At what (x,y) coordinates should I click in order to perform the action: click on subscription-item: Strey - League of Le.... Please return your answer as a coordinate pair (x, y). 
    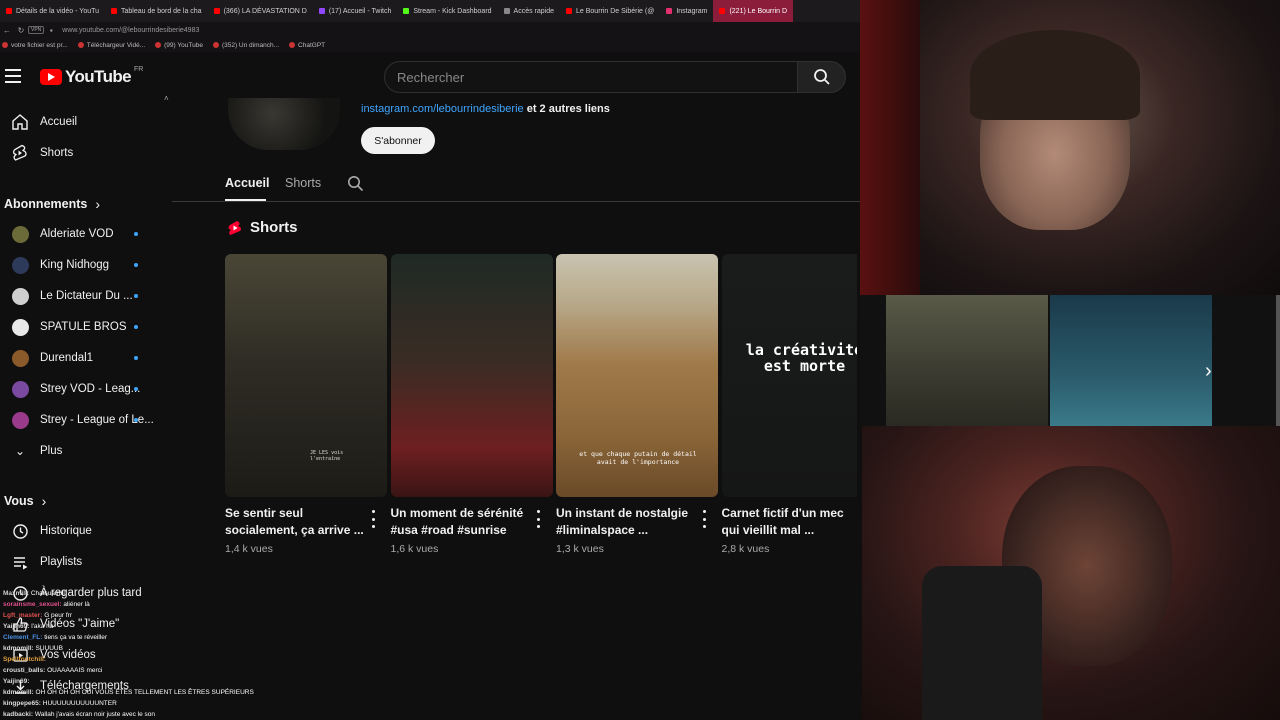
    Looking at the image, I should click on (80, 420).